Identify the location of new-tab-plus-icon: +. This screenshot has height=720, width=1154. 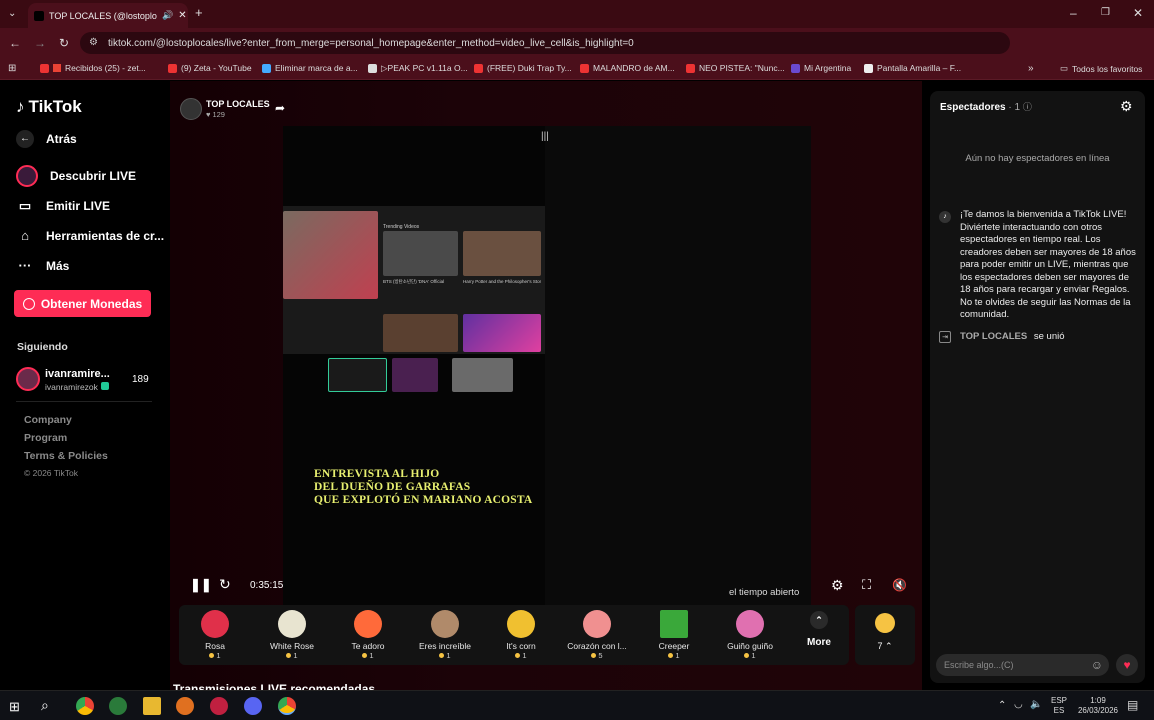
(199, 12).